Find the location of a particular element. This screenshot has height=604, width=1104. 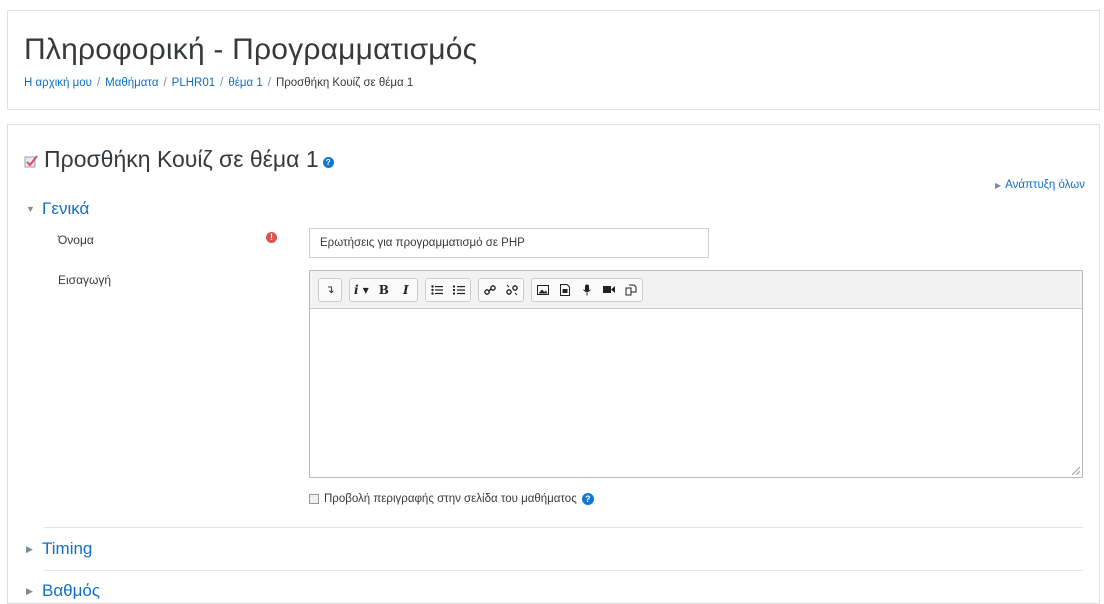

toolbar-group-collapse: ↴ is located at coordinates (330, 289).